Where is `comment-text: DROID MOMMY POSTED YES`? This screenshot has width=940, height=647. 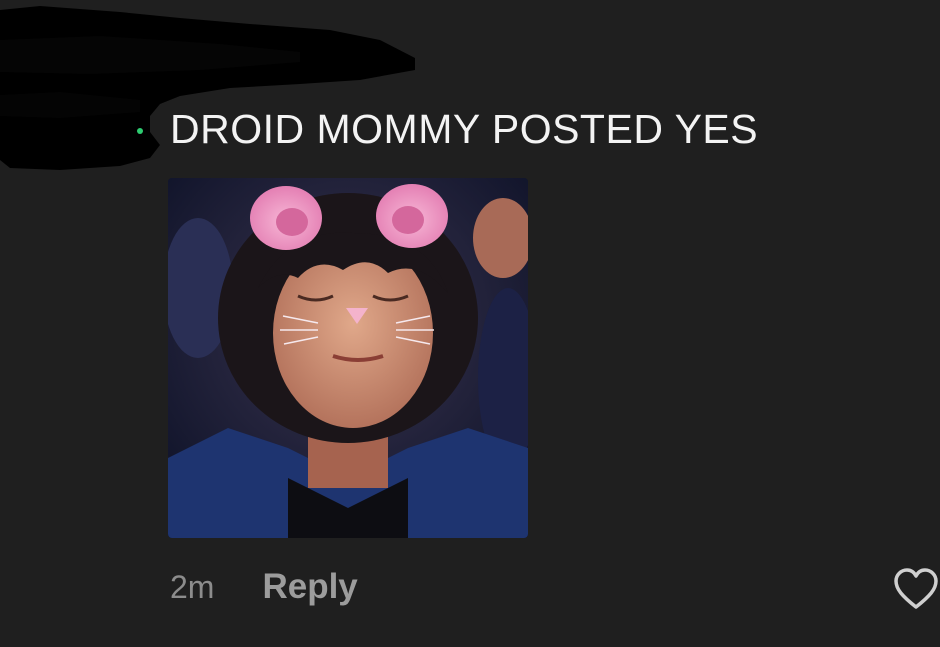
comment-text: DROID MOMMY POSTED YES is located at coordinates (464, 129).